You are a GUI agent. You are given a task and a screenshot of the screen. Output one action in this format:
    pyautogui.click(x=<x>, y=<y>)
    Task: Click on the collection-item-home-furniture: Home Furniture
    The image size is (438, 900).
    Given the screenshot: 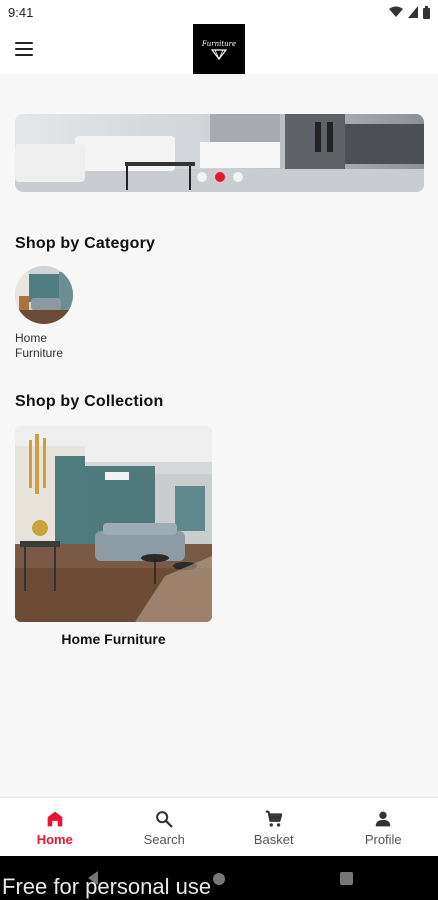 What is the action you would take?
    pyautogui.click(x=113, y=536)
    